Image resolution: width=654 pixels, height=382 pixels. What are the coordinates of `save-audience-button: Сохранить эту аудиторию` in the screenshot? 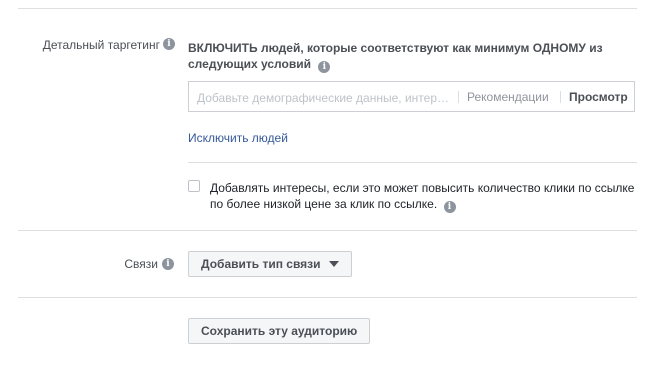 It's located at (279, 331).